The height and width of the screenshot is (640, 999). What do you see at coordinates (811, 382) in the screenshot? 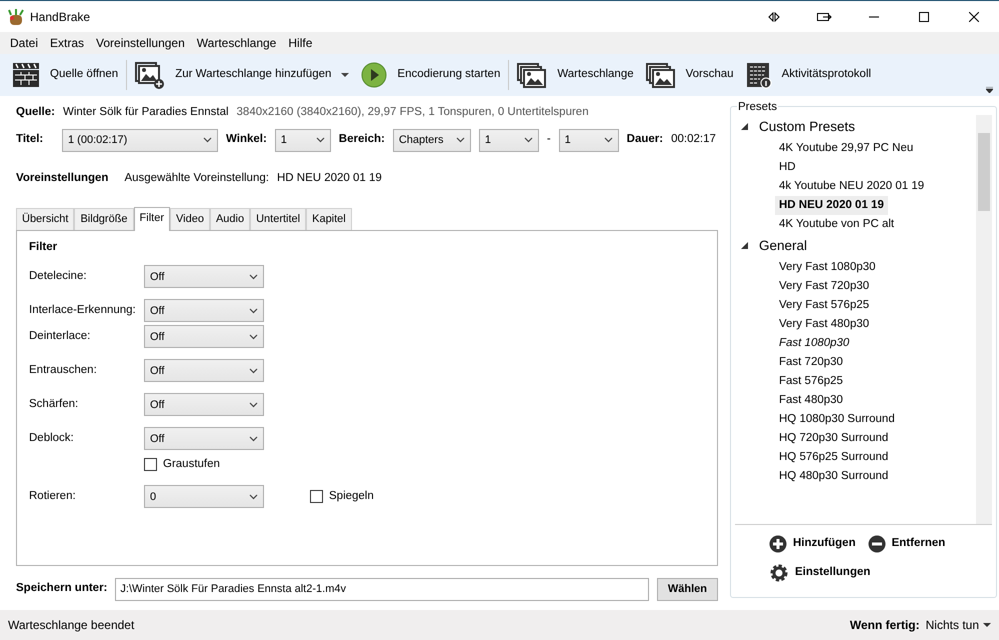
I see `preset-item: Fast 576p25` at bounding box center [811, 382].